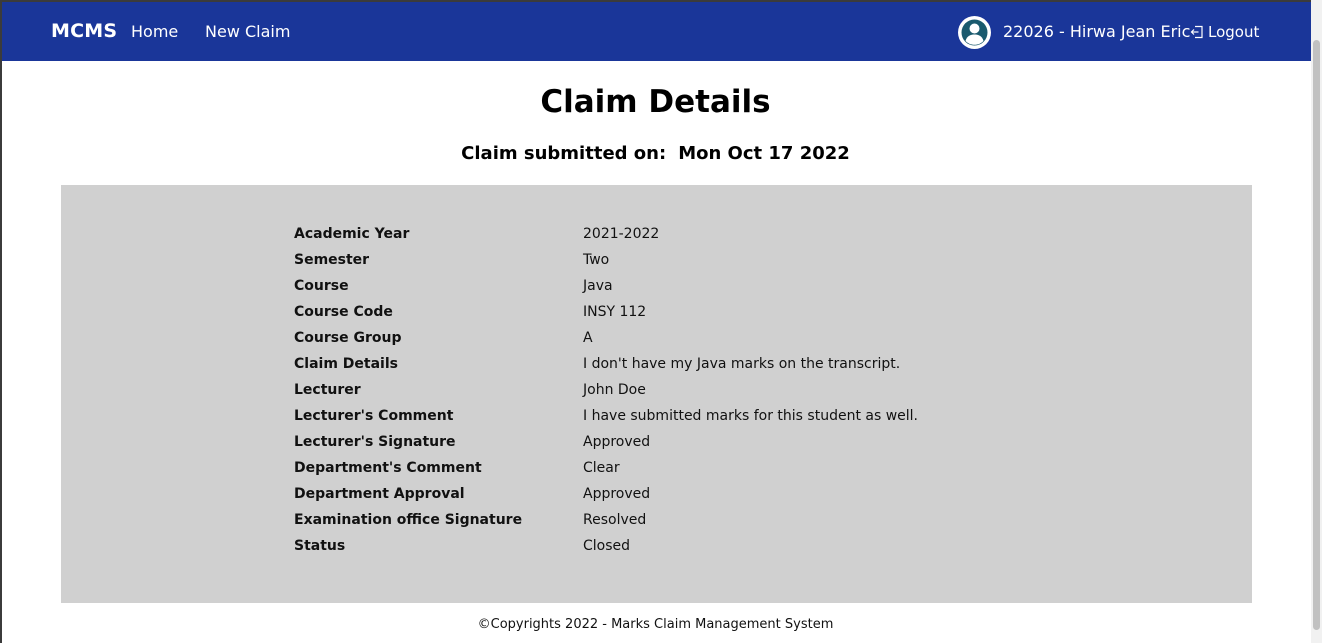 This screenshot has height=643, width=1322. Describe the element at coordinates (688, 546) in the screenshot. I see `detail-row: Status Closed` at that location.